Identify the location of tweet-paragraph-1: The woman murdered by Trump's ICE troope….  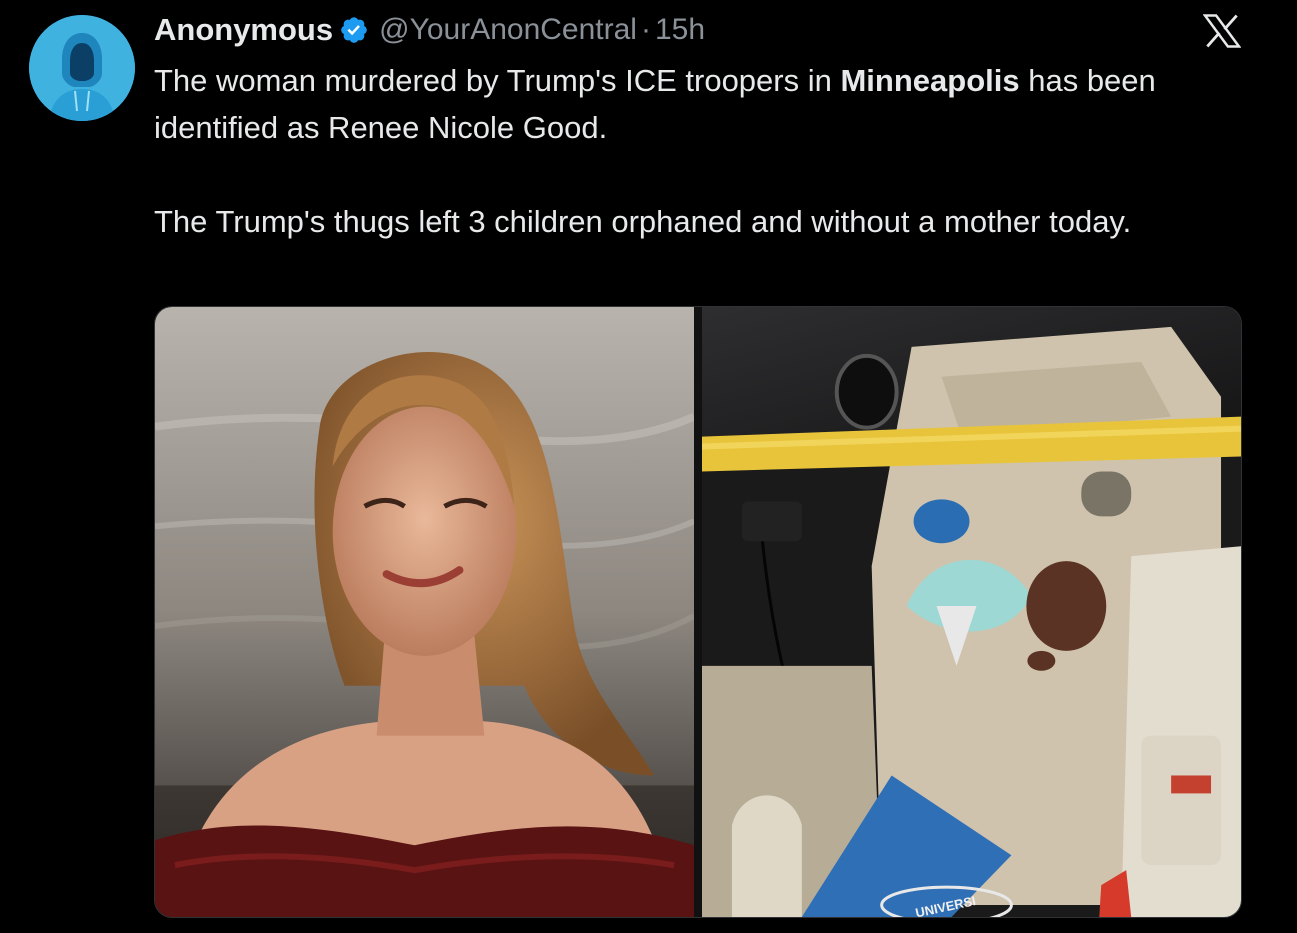
(684, 104).